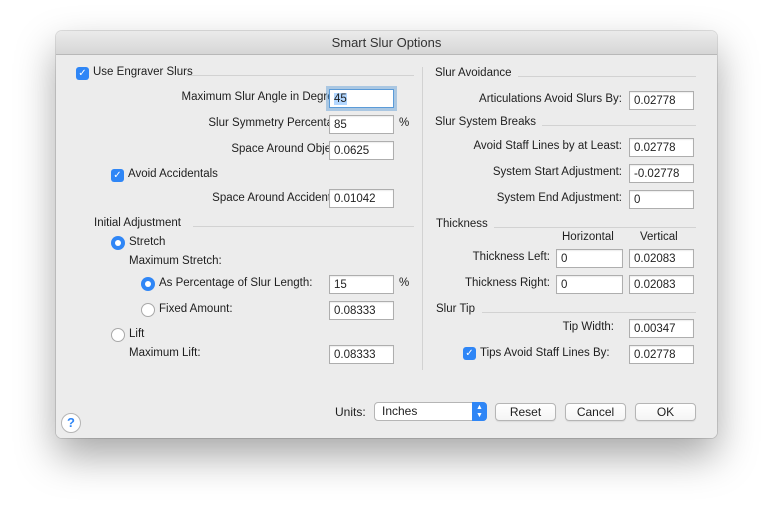 The image size is (773, 519). Describe the element at coordinates (265, 97) in the screenshot. I see `max-slur-angle-label: Maximum Slur Angle in Degrees:` at that location.